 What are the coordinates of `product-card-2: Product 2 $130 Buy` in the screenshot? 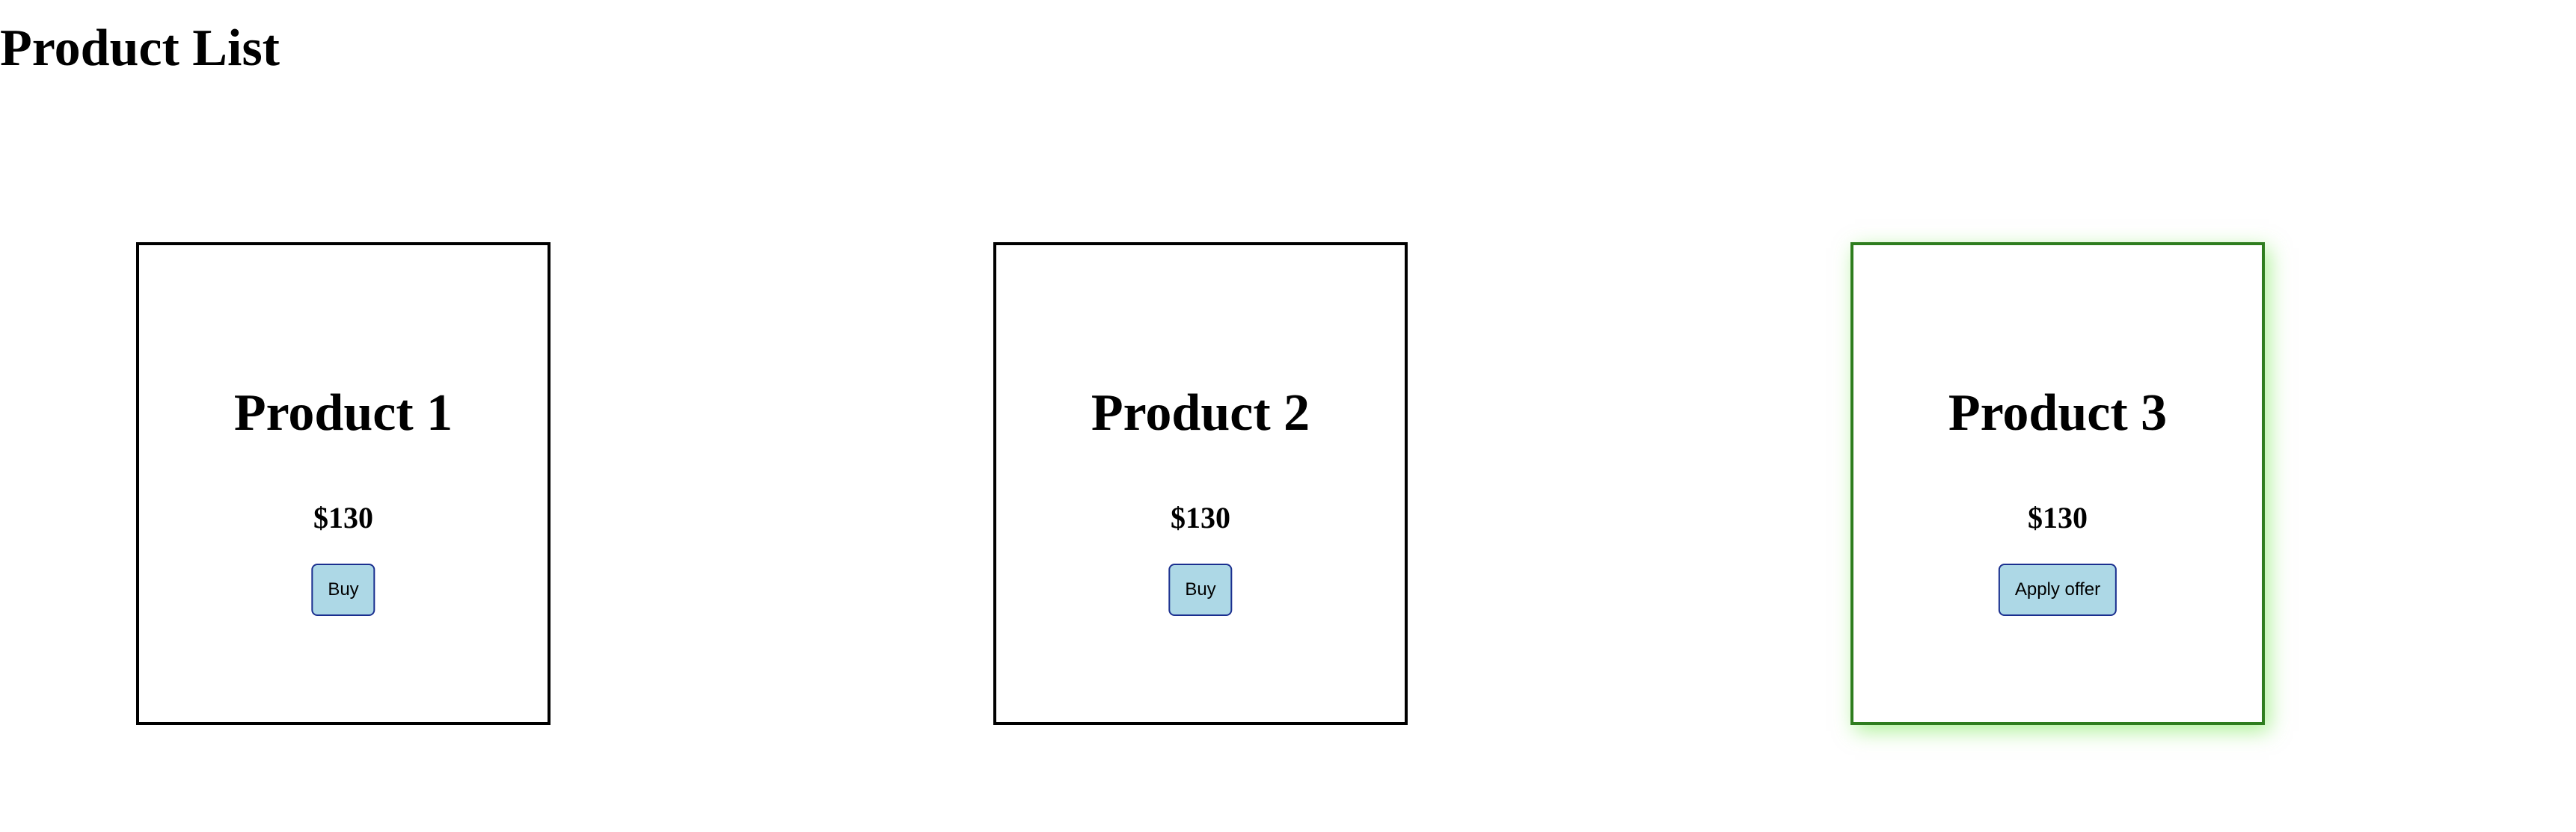 It's located at (1200, 483).